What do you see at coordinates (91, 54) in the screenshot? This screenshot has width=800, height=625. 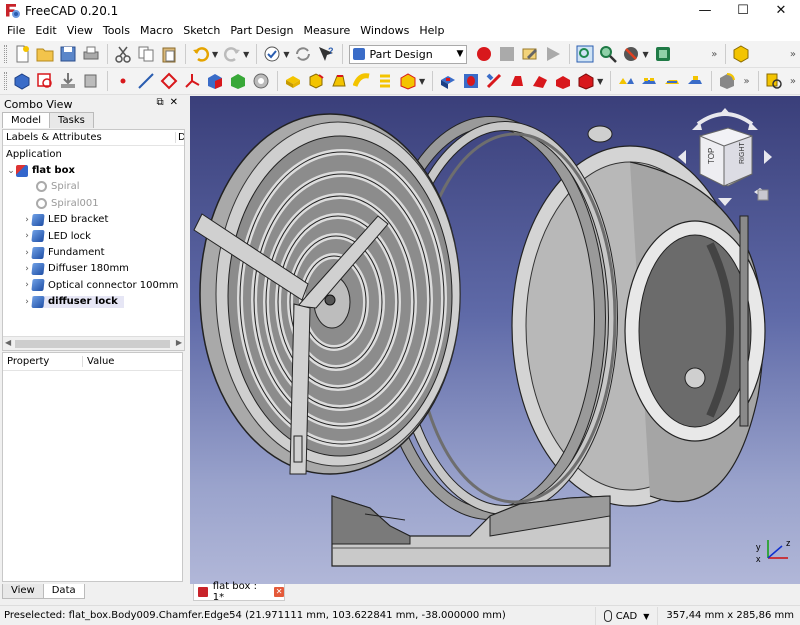 I see `print-icon` at bounding box center [91, 54].